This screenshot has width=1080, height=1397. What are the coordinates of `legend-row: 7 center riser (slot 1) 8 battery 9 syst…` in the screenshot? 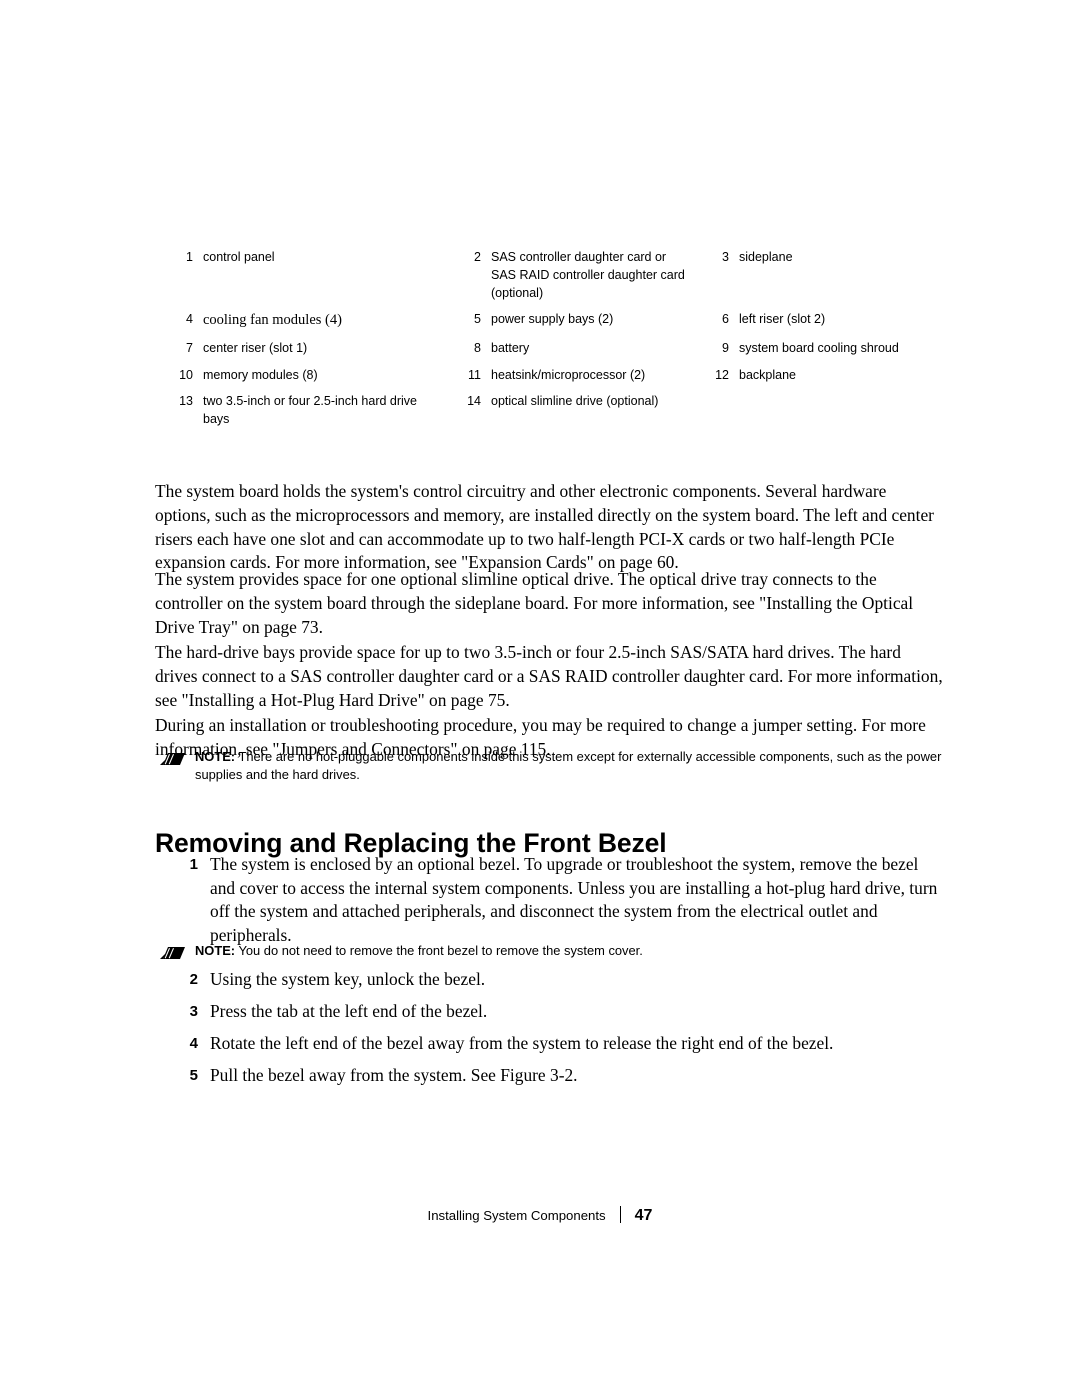 It's located at (550, 348).